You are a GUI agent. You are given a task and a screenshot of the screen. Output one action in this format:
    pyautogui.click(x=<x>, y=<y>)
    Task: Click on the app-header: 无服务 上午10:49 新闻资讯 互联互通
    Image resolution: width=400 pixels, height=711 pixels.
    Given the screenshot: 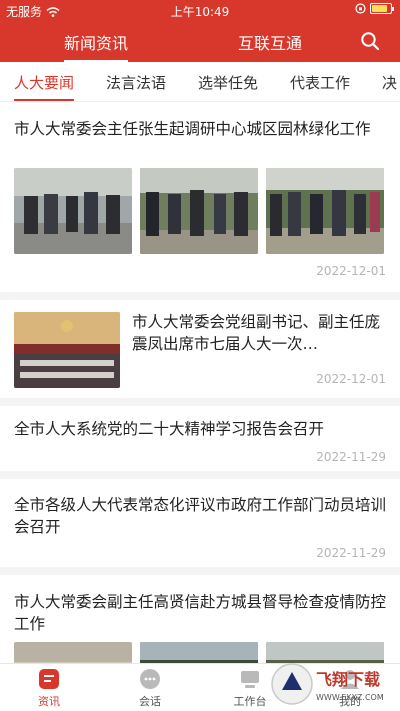 What is the action you would take?
    pyautogui.click(x=200, y=31)
    